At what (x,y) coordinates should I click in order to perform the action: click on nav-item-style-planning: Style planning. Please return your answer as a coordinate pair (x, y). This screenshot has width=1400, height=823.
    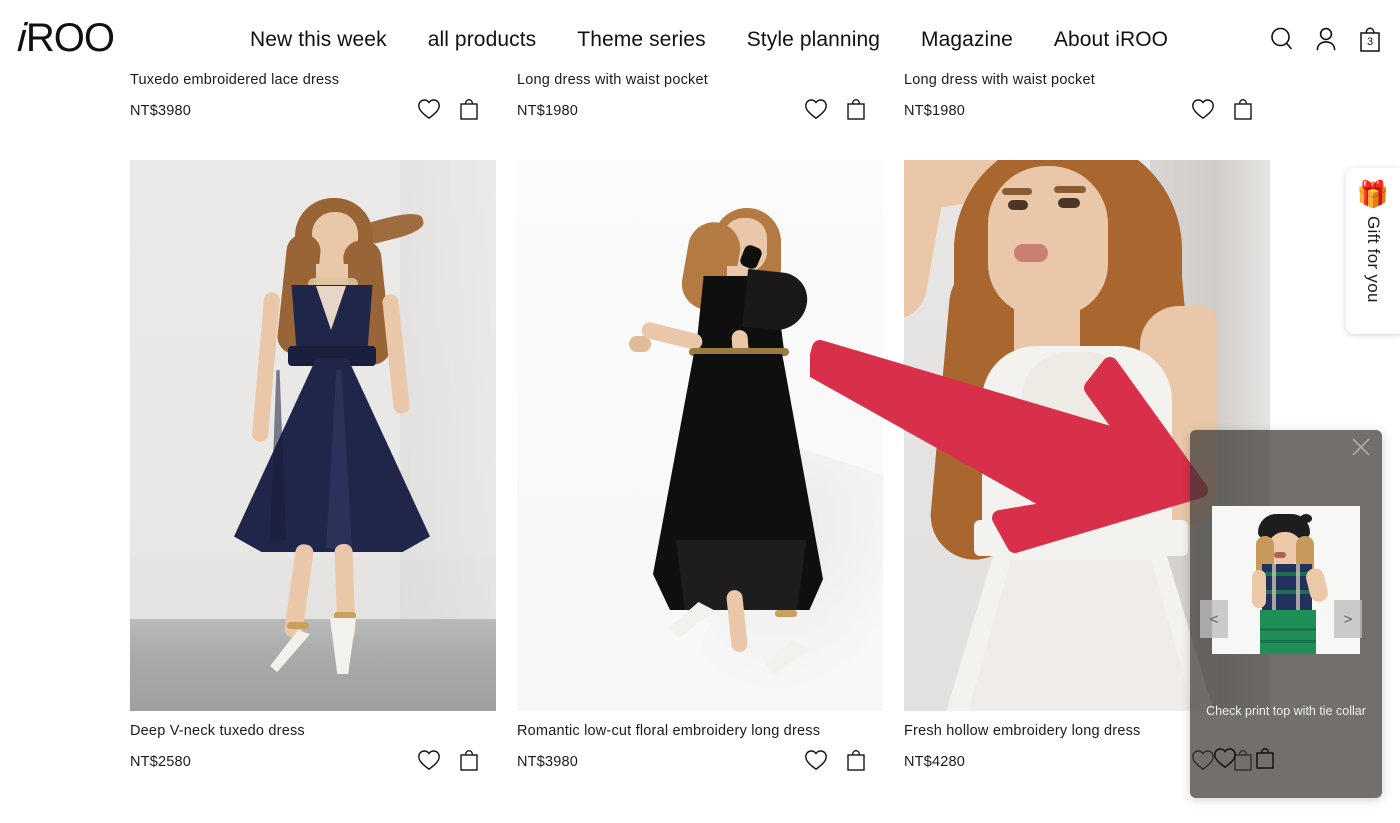
    Looking at the image, I should click on (813, 40).